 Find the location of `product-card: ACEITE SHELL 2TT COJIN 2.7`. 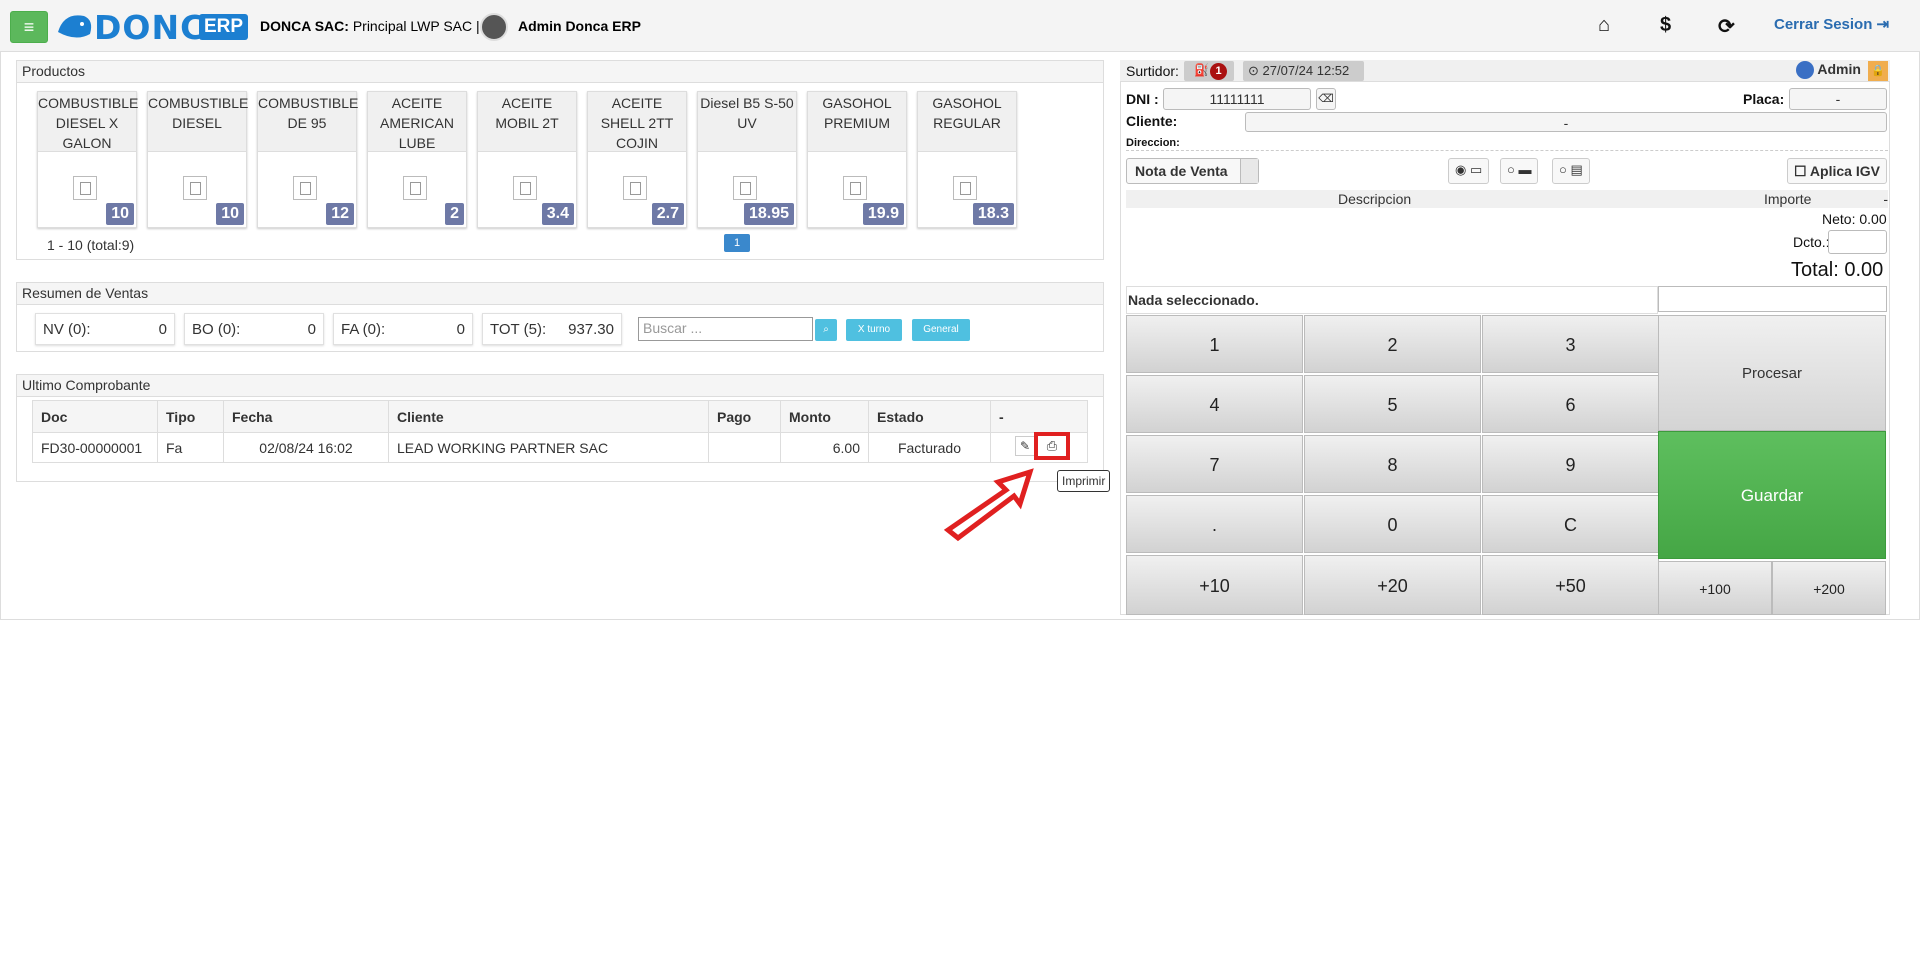

product-card: ACEITE SHELL 2TT COJIN 2.7 is located at coordinates (637, 159).